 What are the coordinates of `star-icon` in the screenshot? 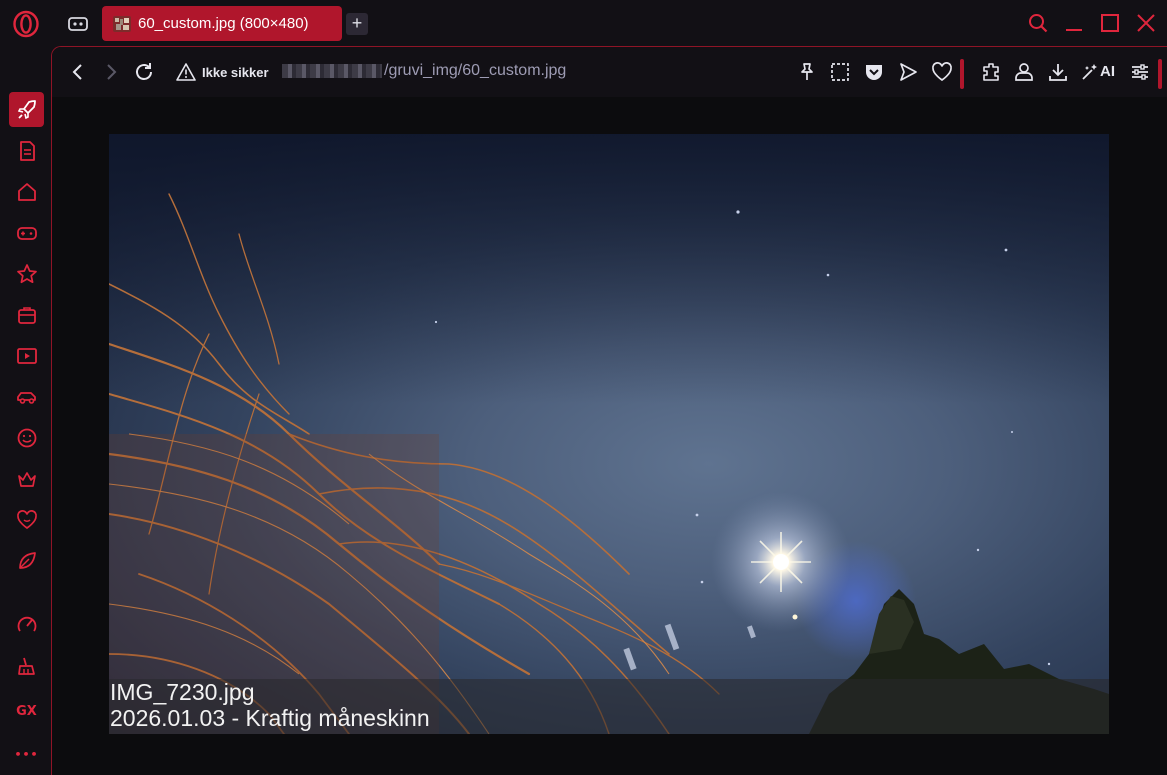 It's located at (26, 273).